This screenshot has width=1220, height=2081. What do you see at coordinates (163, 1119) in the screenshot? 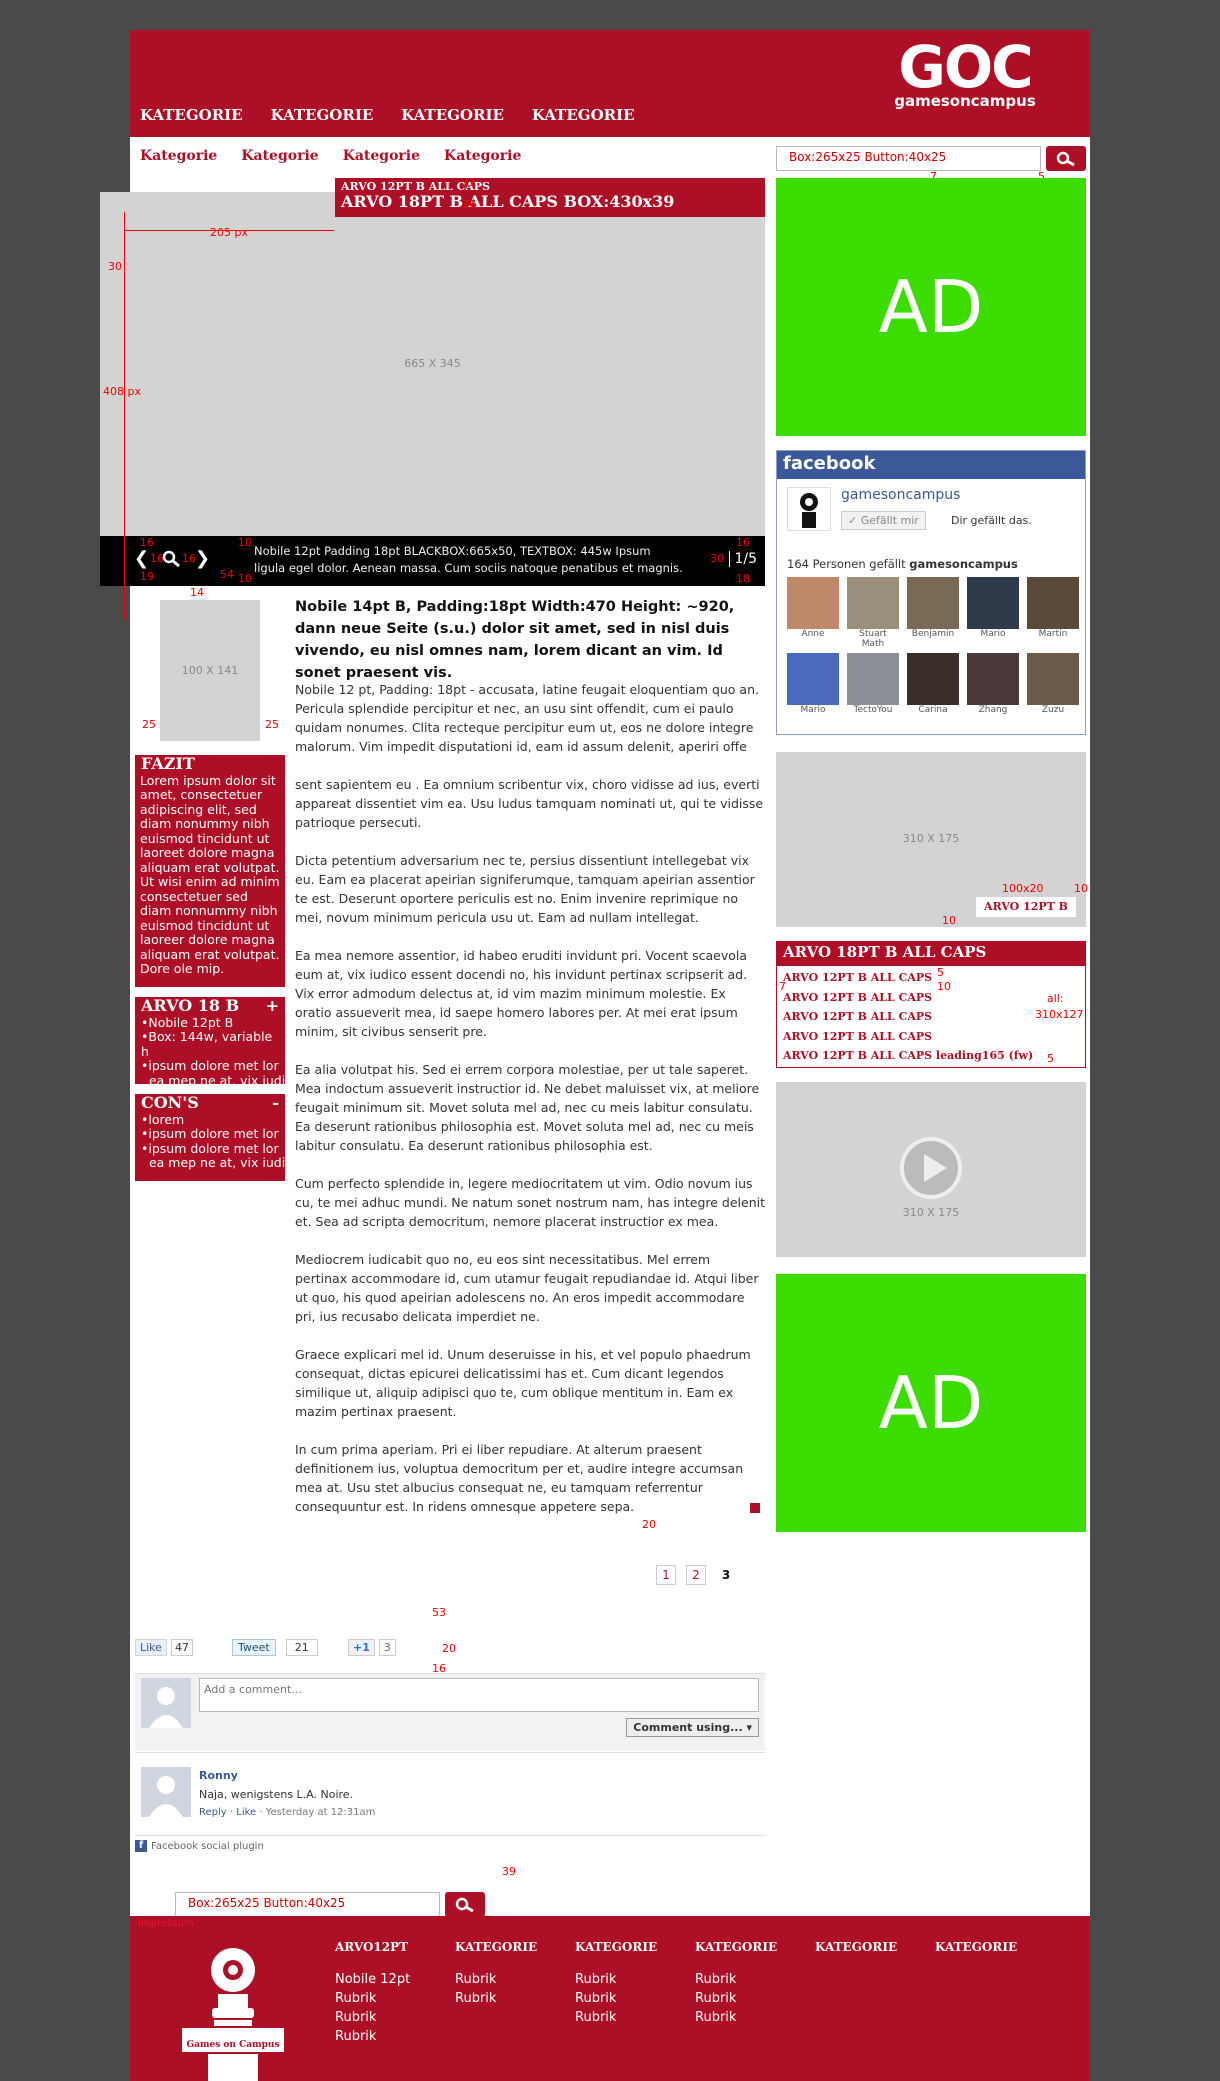
I see `list-item: •lorem` at bounding box center [163, 1119].